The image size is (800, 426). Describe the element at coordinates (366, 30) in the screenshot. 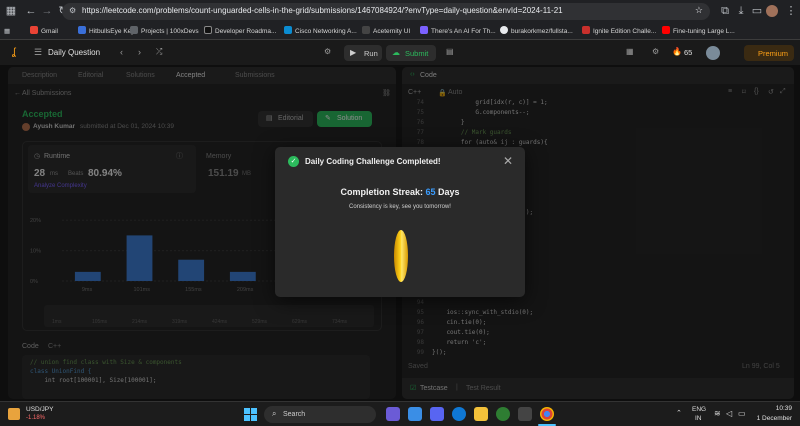

I see `aceternity-icon` at that location.